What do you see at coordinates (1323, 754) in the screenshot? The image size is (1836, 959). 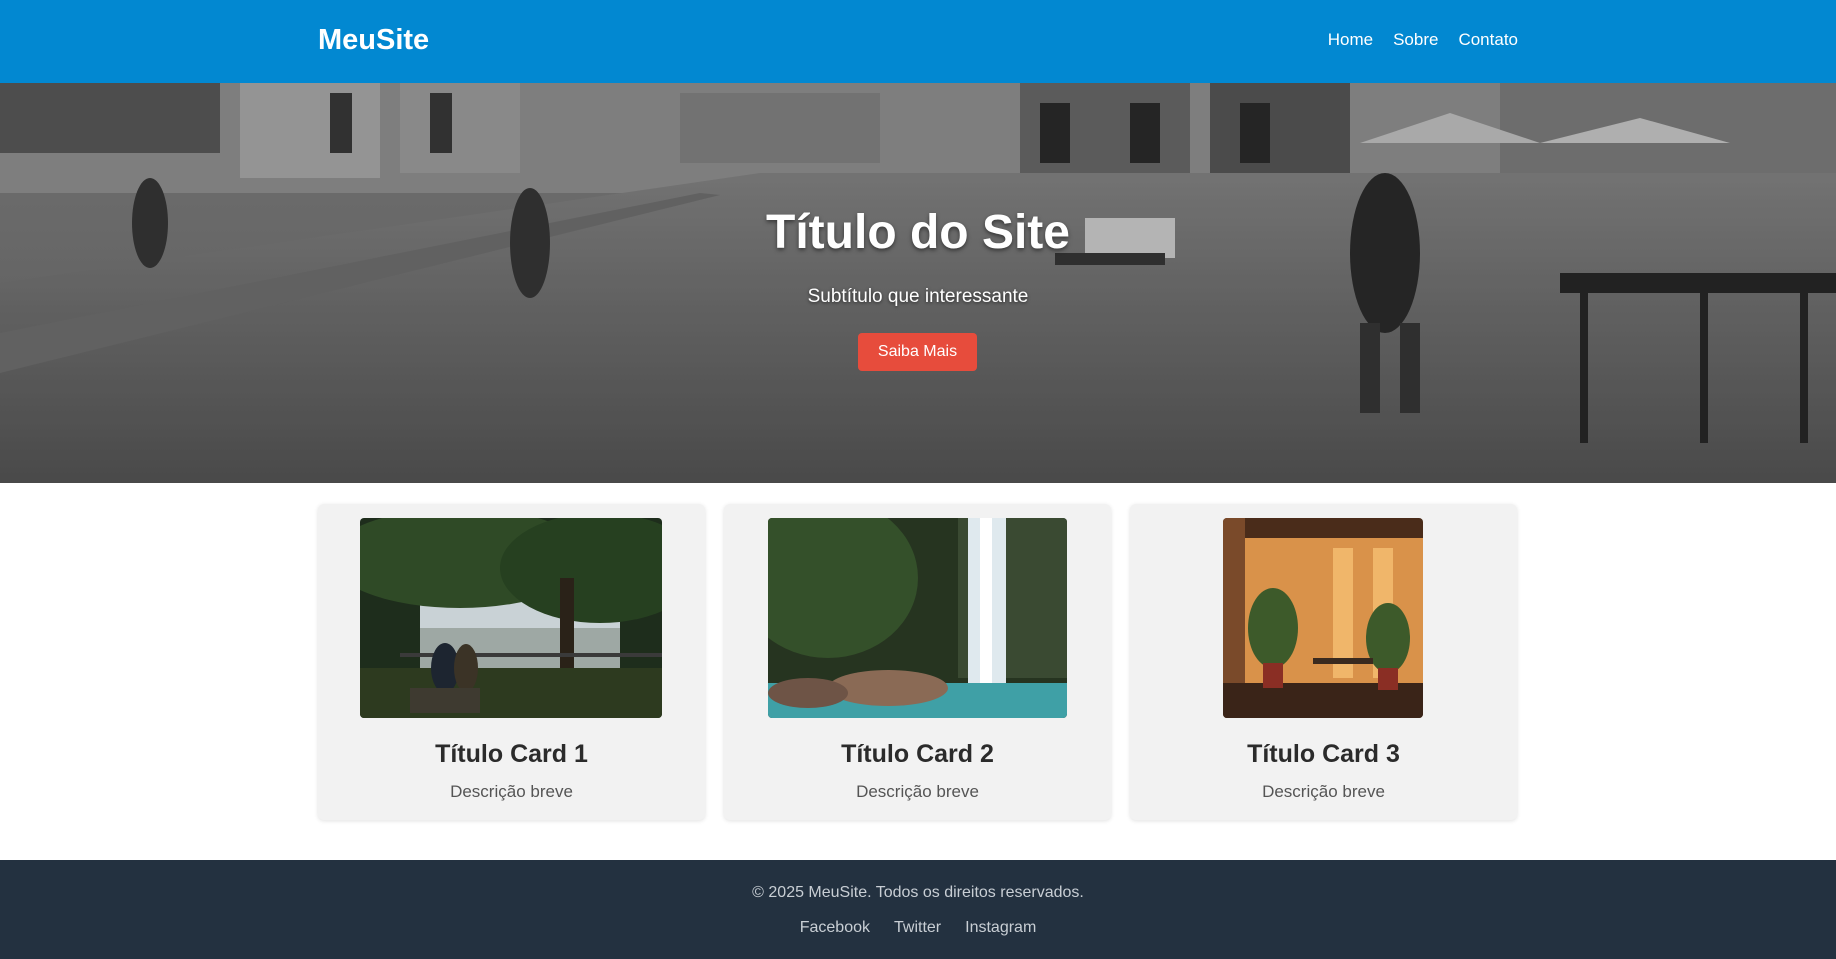 I see `card-title: Título Card 3` at bounding box center [1323, 754].